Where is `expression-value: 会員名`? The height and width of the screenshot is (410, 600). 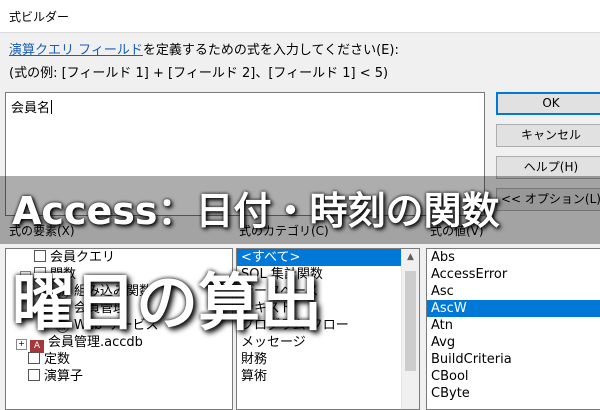
expression-value: 会員名 is located at coordinates (32, 108).